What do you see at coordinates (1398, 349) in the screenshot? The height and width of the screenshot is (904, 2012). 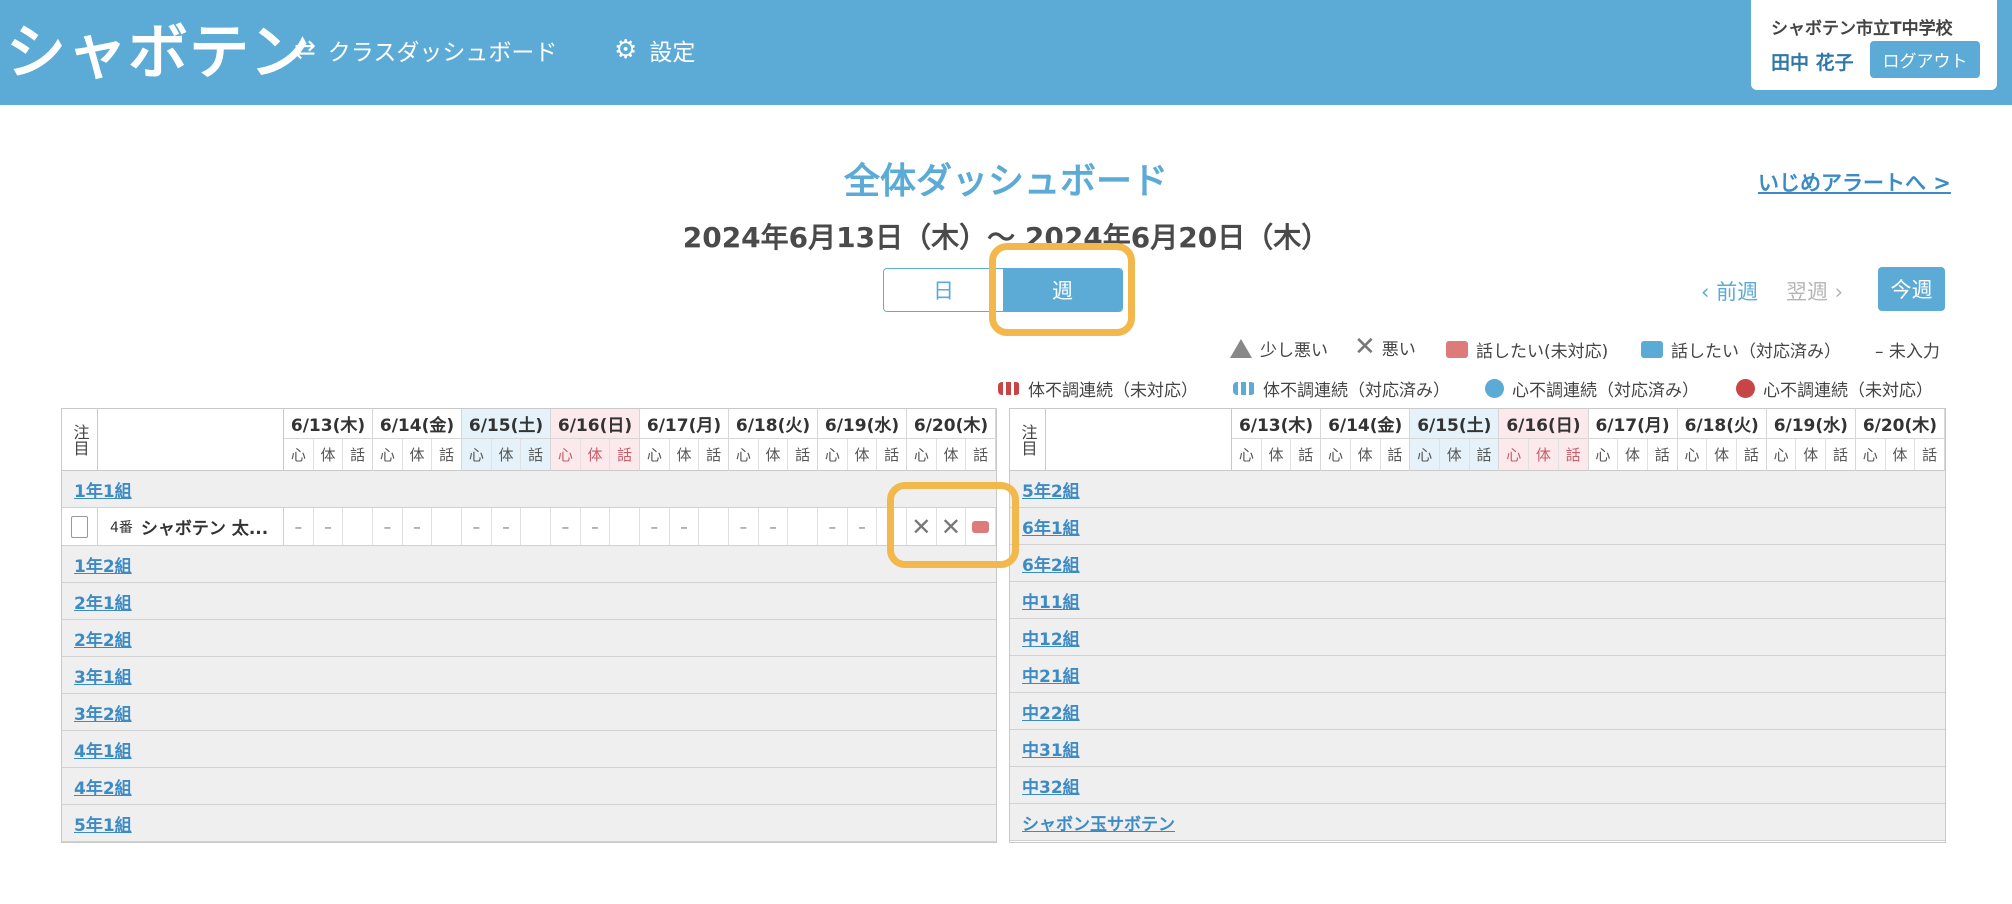 I see `legend-bad-label: 悪い` at bounding box center [1398, 349].